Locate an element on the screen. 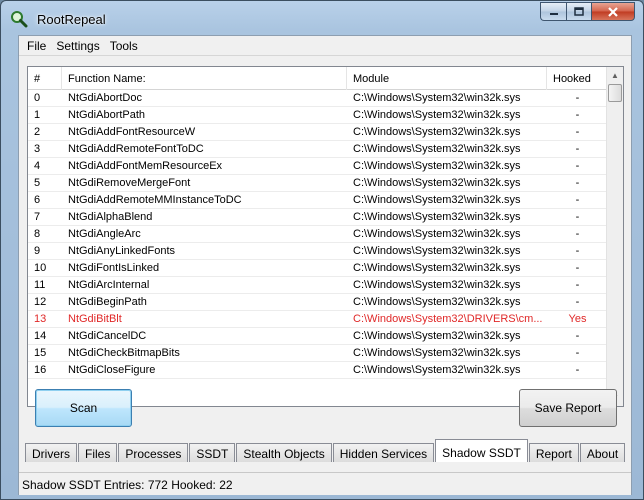 The height and width of the screenshot is (500, 644). tab-files: Files is located at coordinates (98, 452).